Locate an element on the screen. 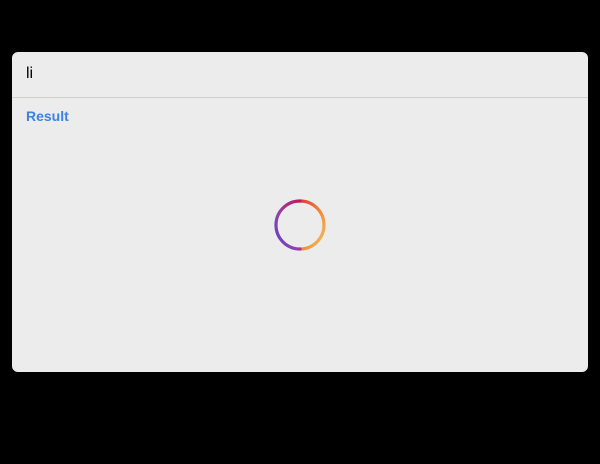  result-section-header: Result is located at coordinates (47, 116).